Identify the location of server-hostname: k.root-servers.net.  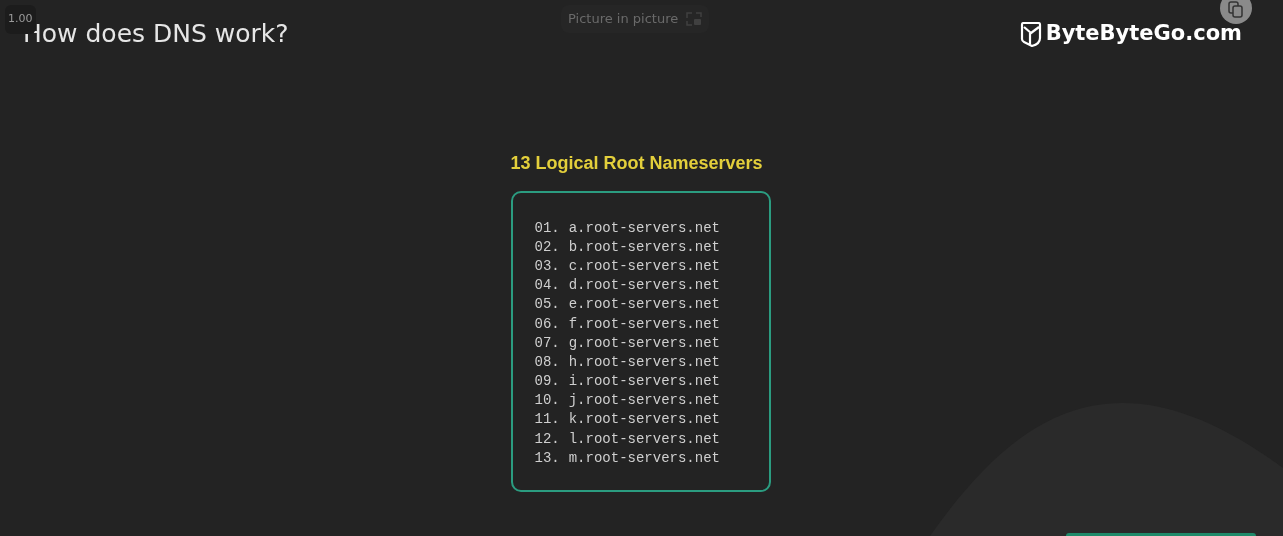
(644, 420).